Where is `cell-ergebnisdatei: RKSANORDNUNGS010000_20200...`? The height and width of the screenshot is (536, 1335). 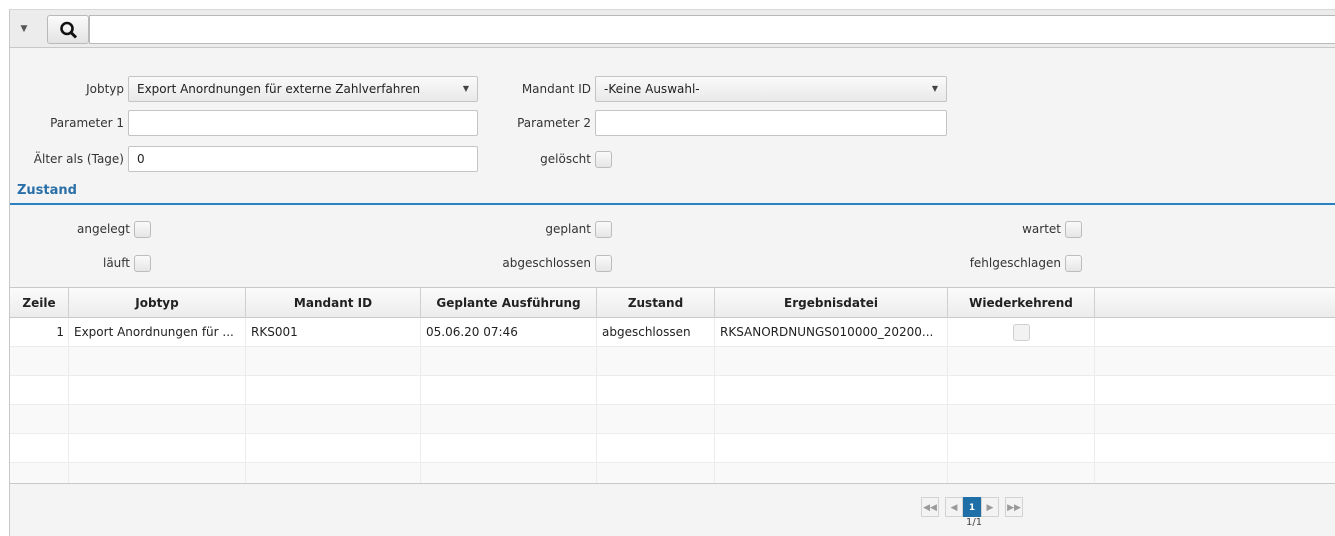
cell-ergebnisdatei: RKSANORDNUNGS010000_20200... is located at coordinates (831, 332).